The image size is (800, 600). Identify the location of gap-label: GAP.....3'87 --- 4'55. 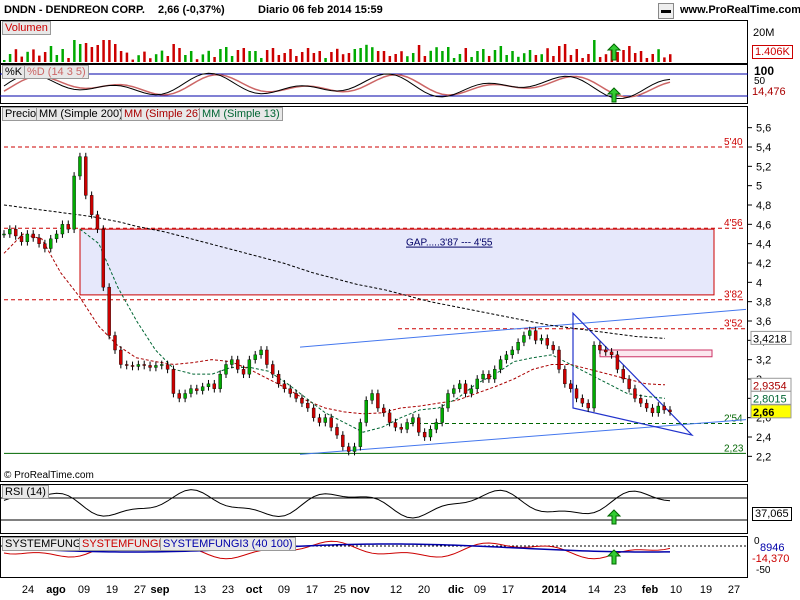
(449, 243).